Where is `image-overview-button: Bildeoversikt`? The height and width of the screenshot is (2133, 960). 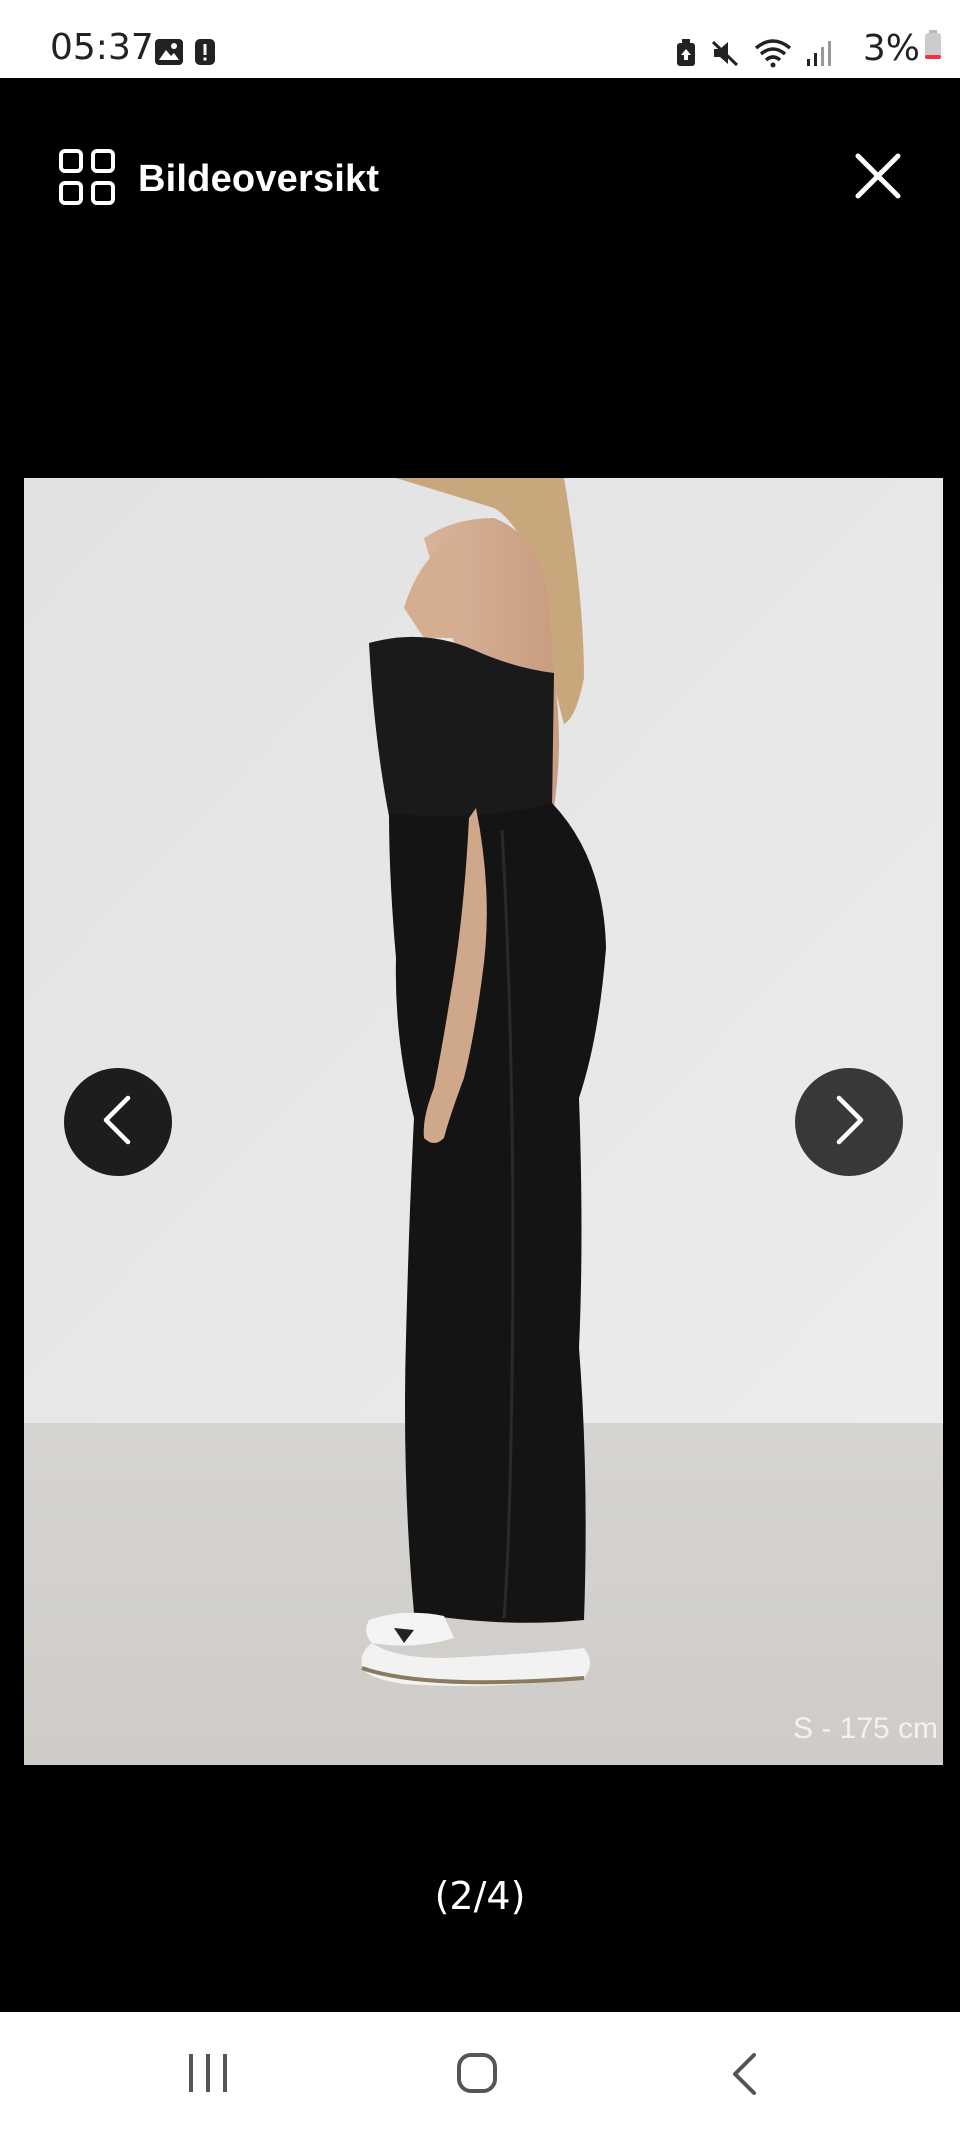 image-overview-button: Bildeoversikt is located at coordinates (218, 179).